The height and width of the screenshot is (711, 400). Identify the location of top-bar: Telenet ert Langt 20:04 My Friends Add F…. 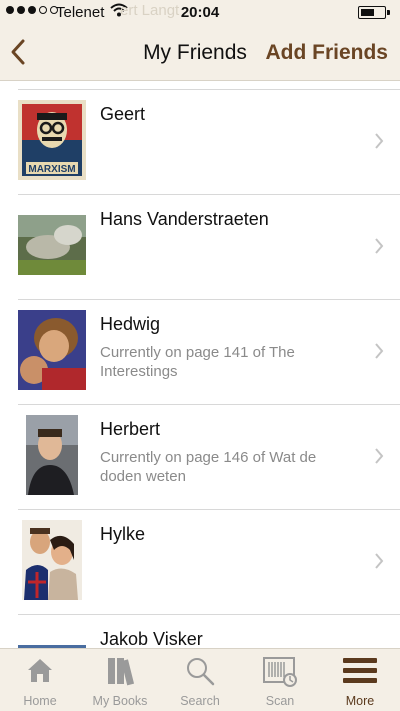
(200, 40).